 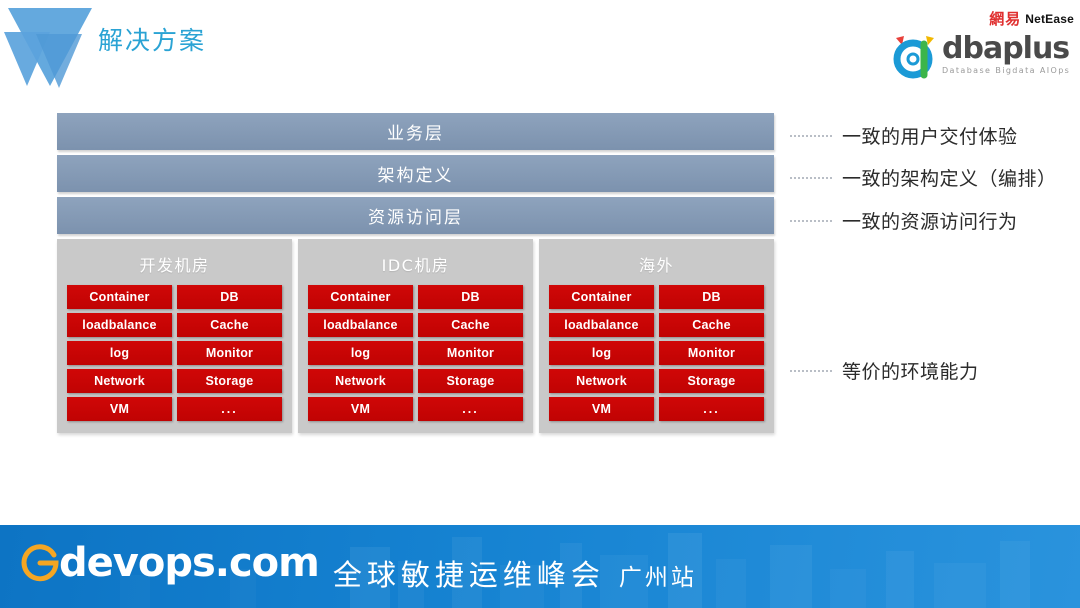 I want to click on callout-architecture-layer: 一致的架构定义（编排）, so click(x=923, y=177).